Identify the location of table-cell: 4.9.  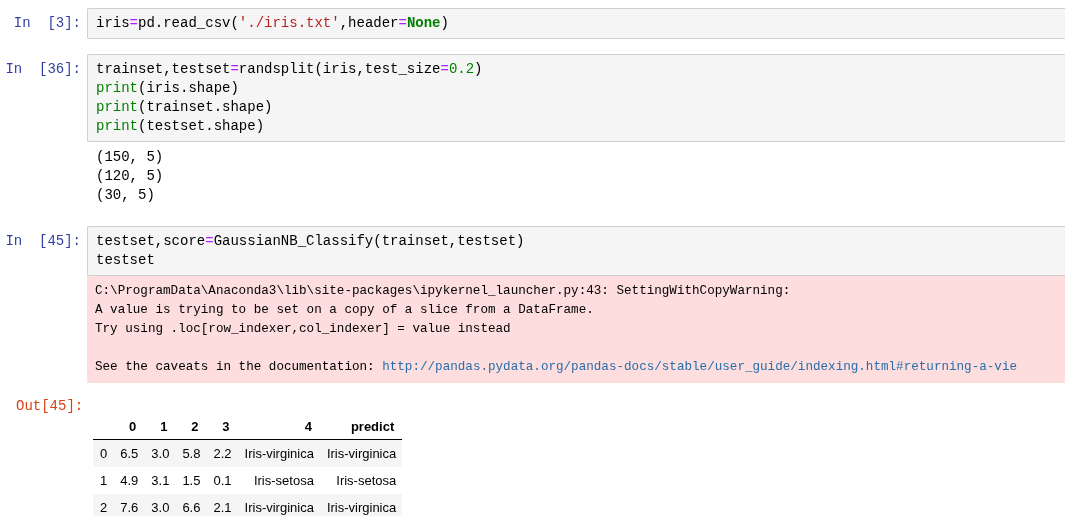
(129, 480).